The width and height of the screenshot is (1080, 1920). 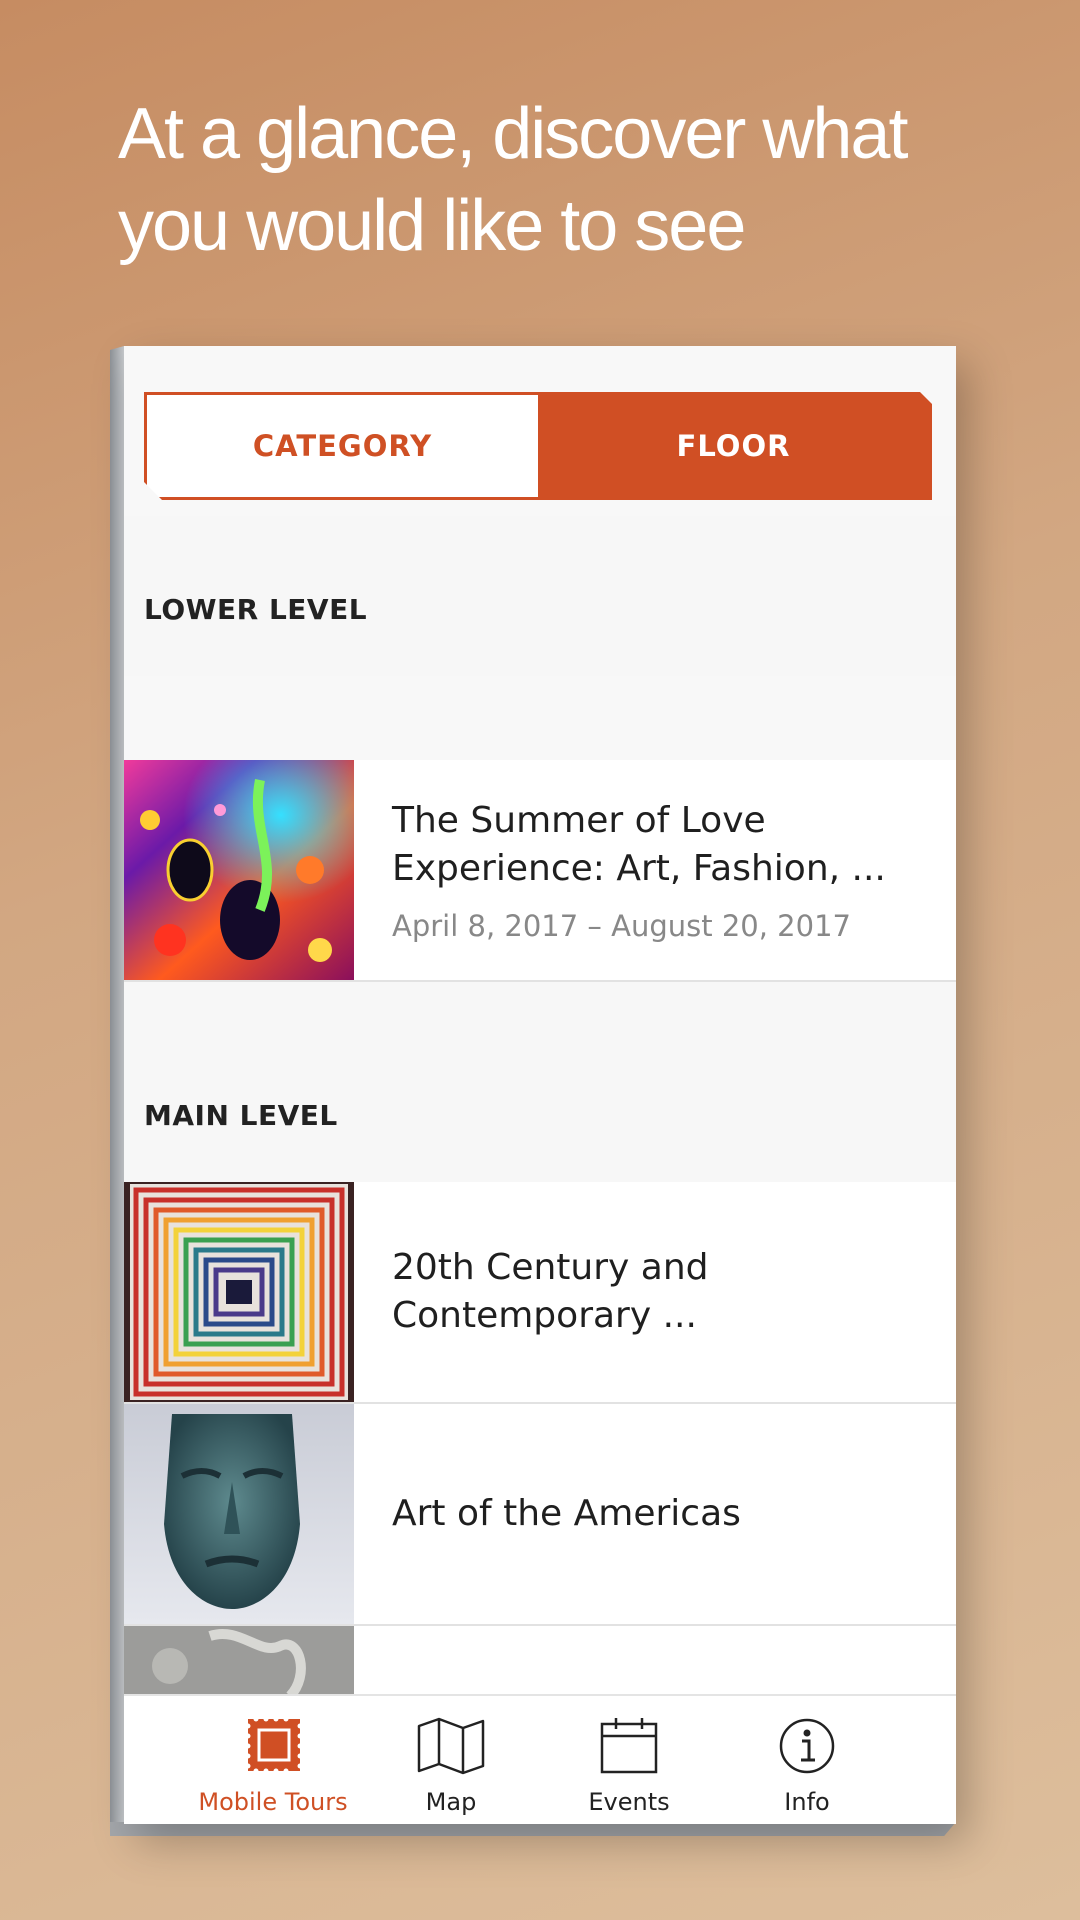 I want to click on tab-label: Events, so click(x=629, y=1802).